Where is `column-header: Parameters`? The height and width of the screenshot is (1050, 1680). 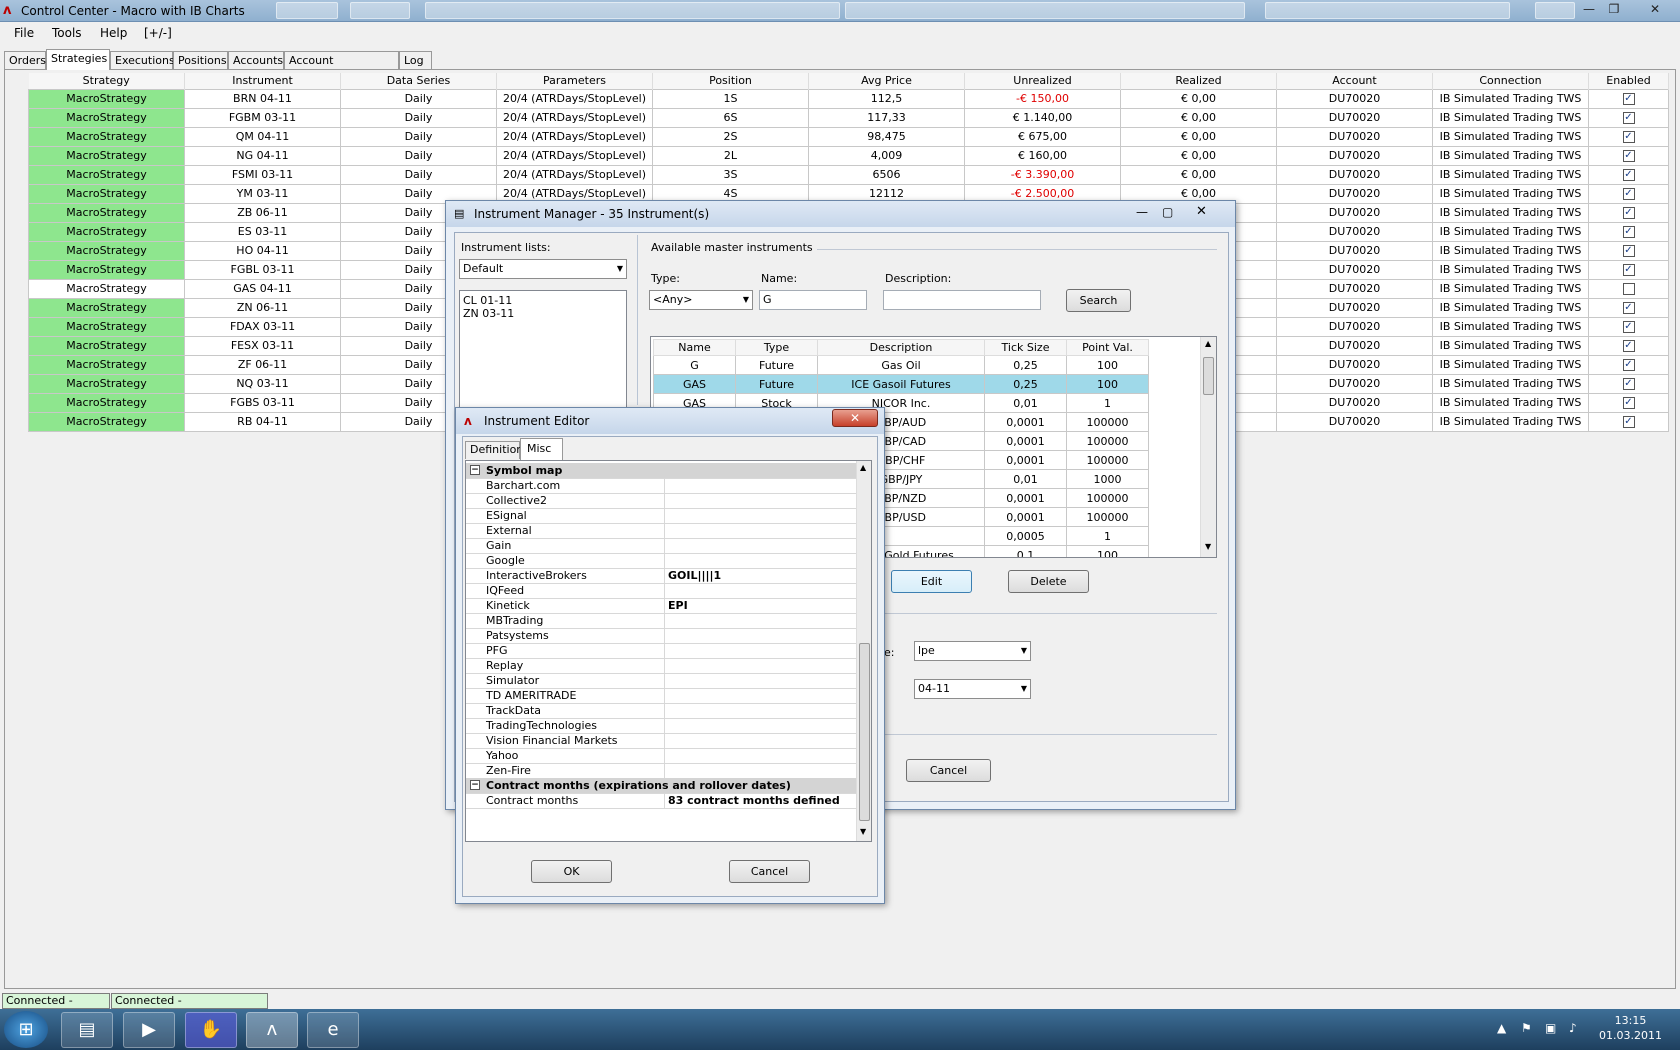
column-header: Parameters is located at coordinates (574, 81).